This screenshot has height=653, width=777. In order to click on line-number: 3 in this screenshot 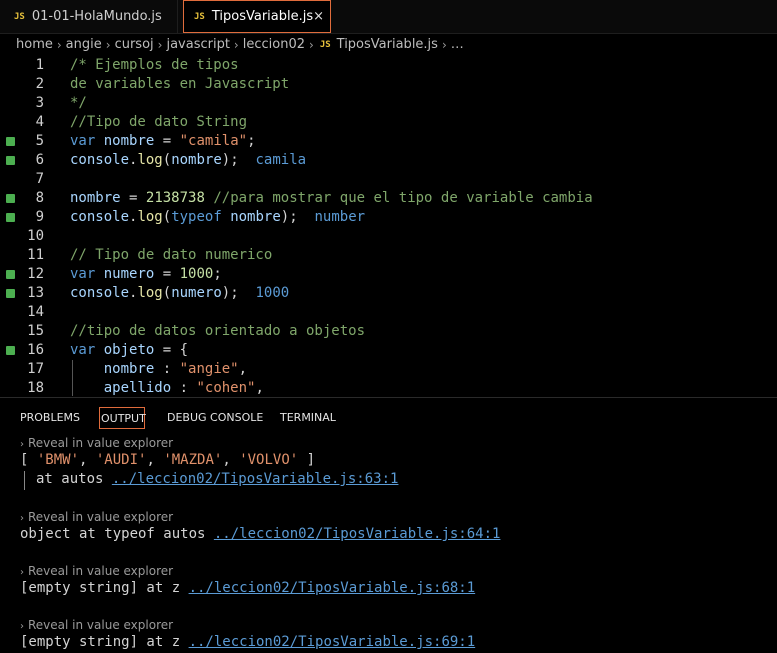, I will do `click(39, 103)`.